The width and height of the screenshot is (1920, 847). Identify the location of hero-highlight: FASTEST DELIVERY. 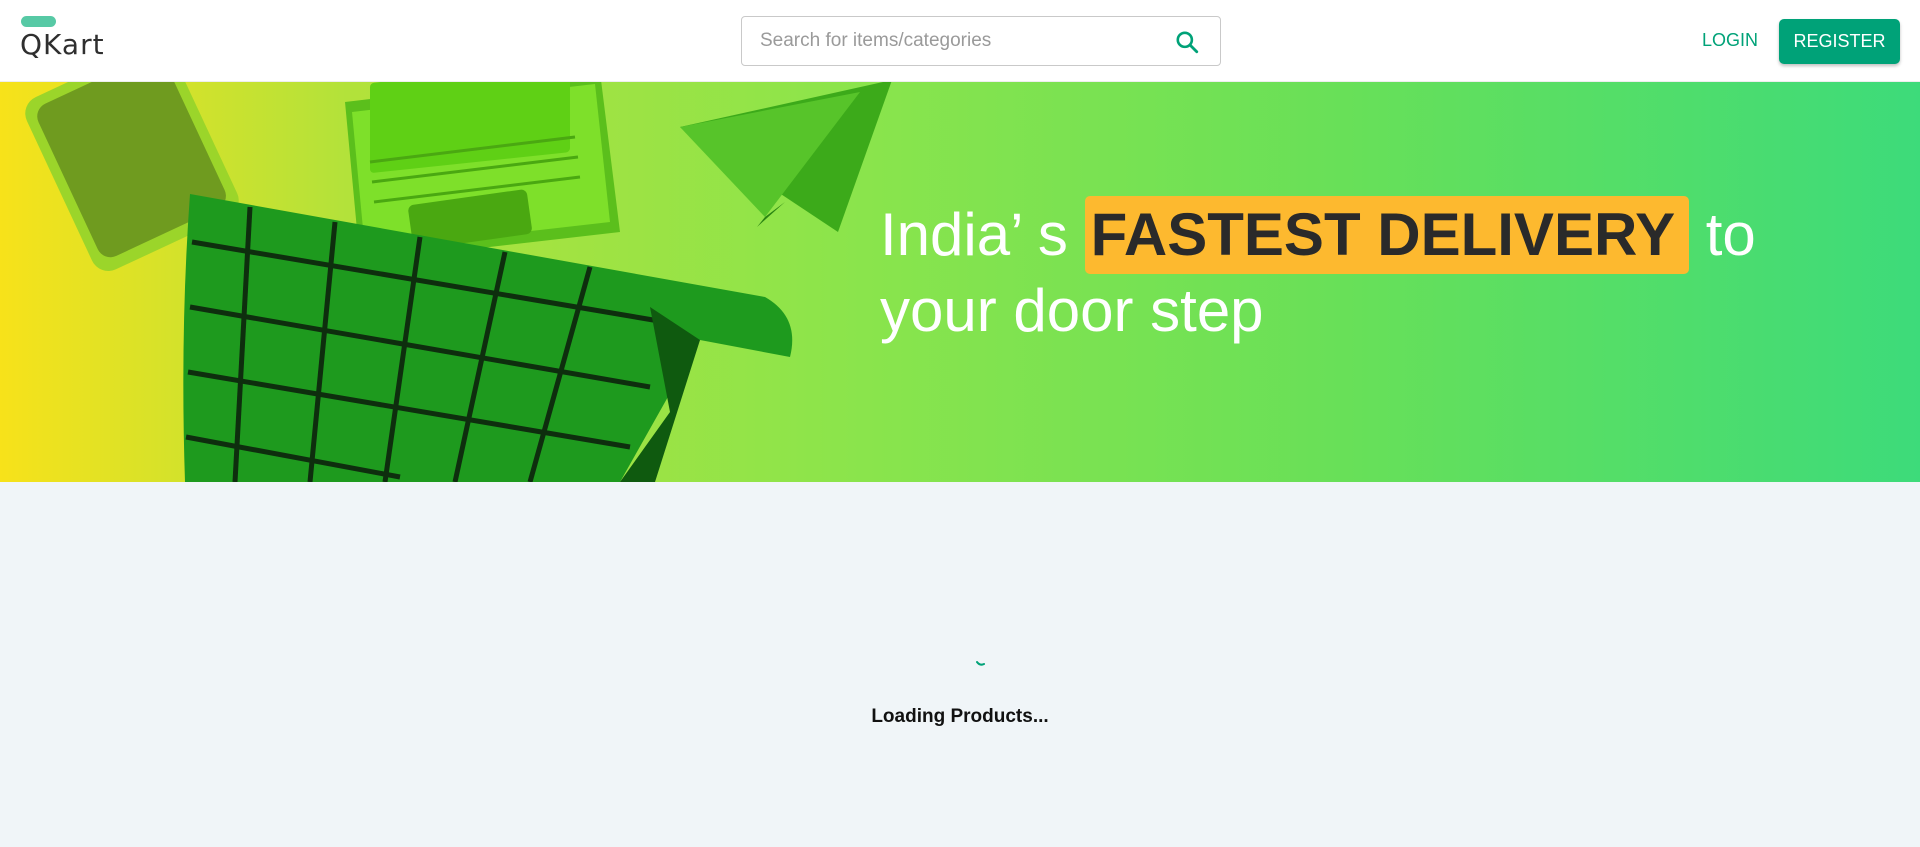
(1387, 235).